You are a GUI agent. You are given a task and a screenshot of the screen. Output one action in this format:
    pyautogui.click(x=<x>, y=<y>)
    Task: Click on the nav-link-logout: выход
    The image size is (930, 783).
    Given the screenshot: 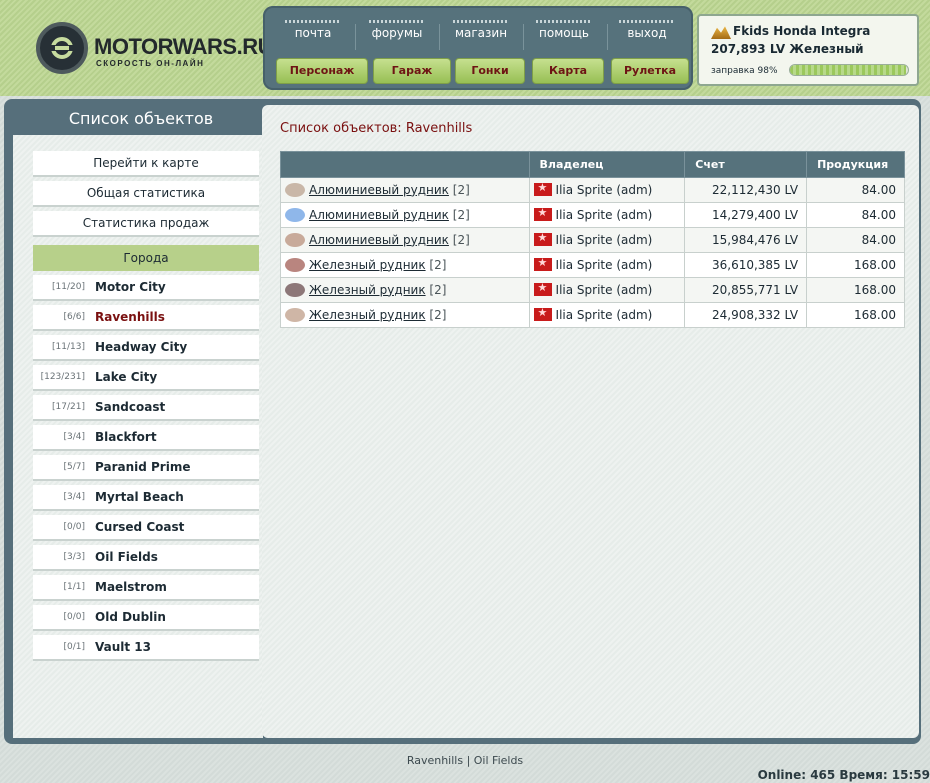 What is the action you would take?
    pyautogui.click(x=647, y=34)
    